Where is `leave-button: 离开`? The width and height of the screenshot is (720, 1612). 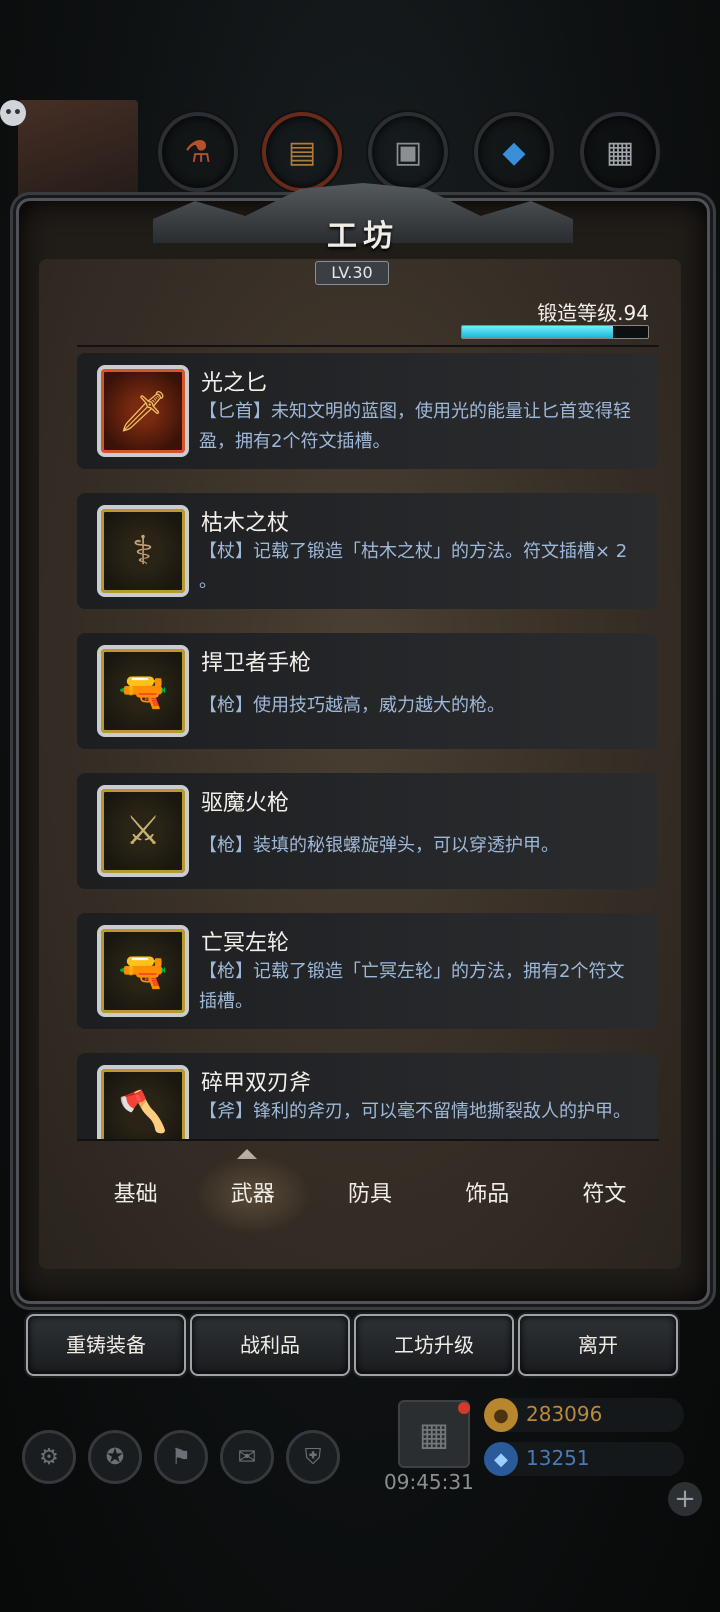
leave-button: 离开 is located at coordinates (598, 1345).